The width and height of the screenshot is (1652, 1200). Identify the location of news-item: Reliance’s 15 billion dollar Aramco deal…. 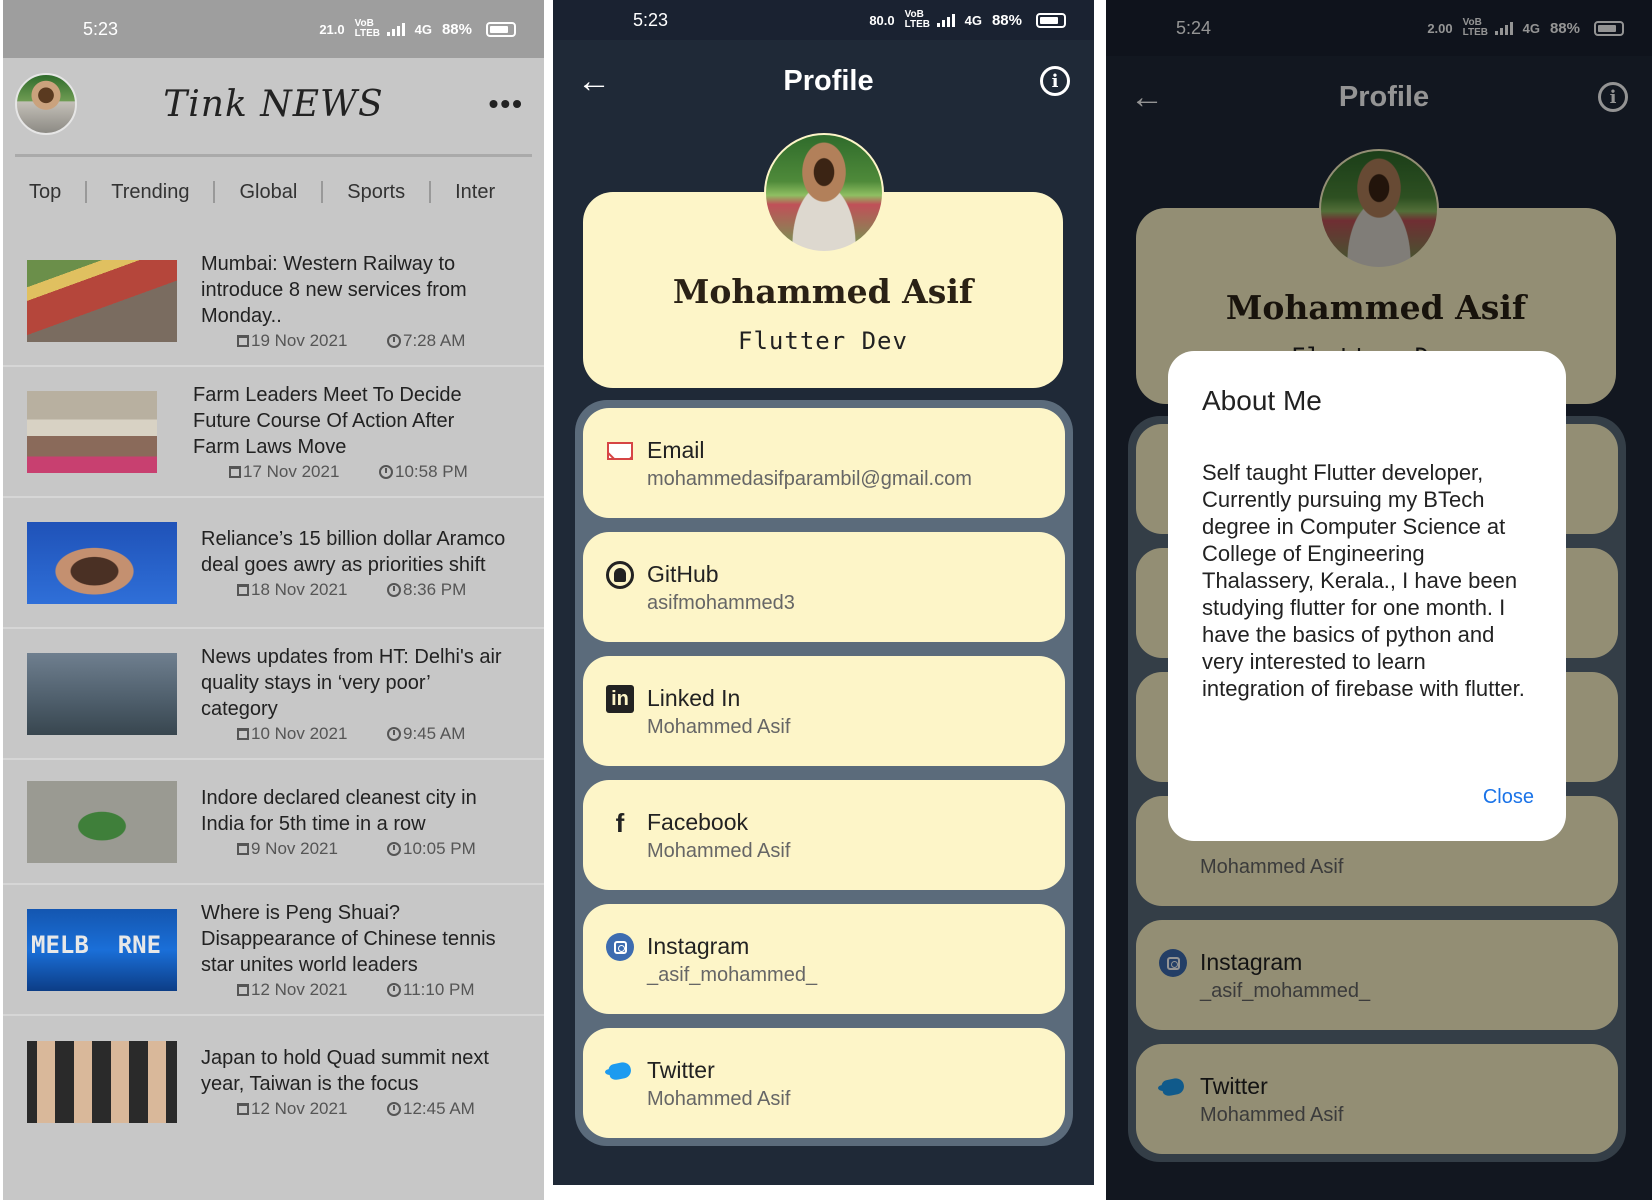
(273, 563).